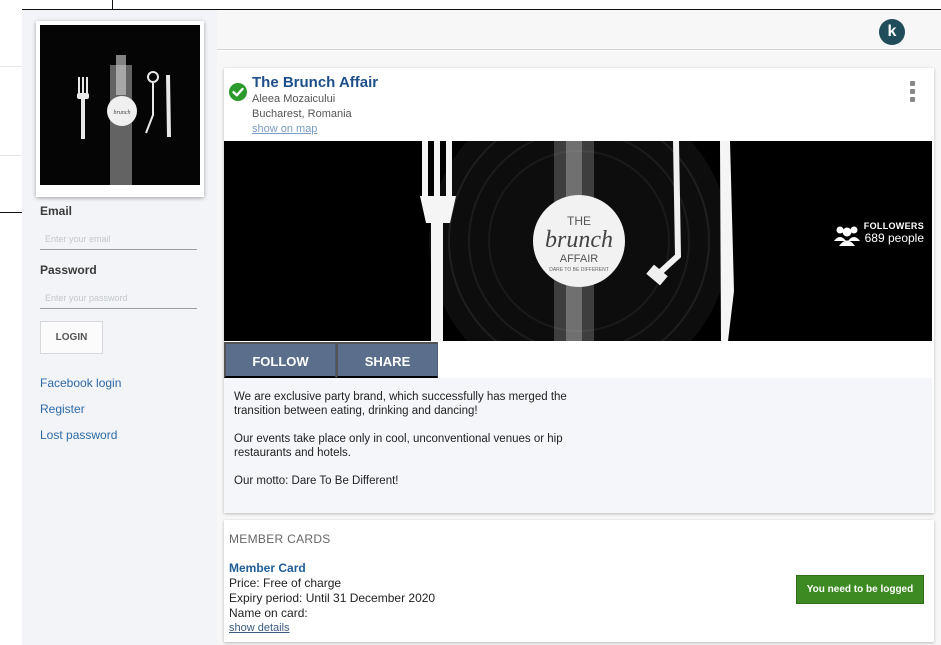 The height and width of the screenshot is (645, 941). Describe the element at coordinates (122, 113) in the screenshot. I see `svg-text: brunch` at that location.